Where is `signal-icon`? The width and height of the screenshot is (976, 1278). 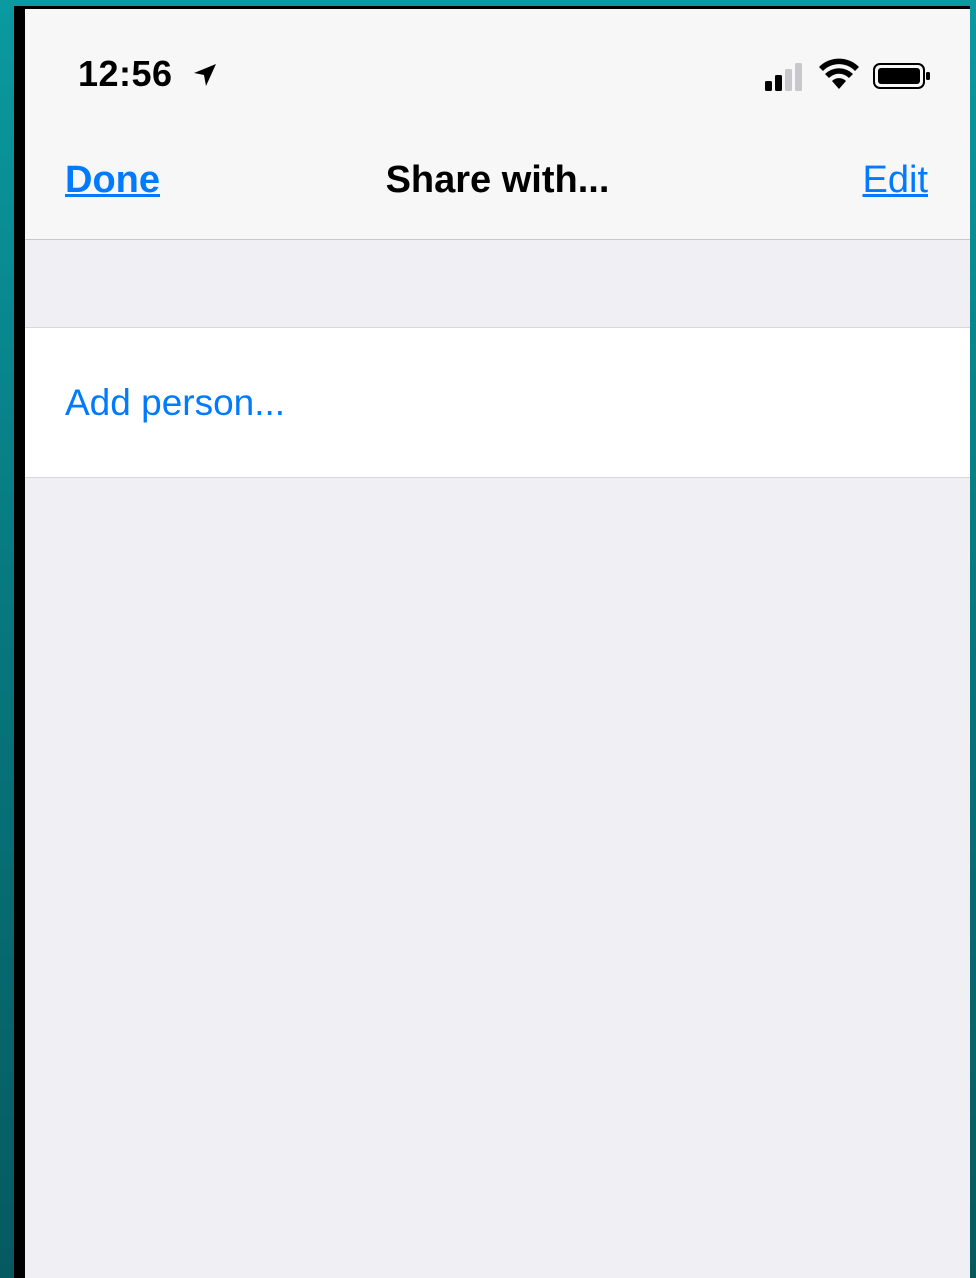
signal-icon is located at coordinates (783, 77).